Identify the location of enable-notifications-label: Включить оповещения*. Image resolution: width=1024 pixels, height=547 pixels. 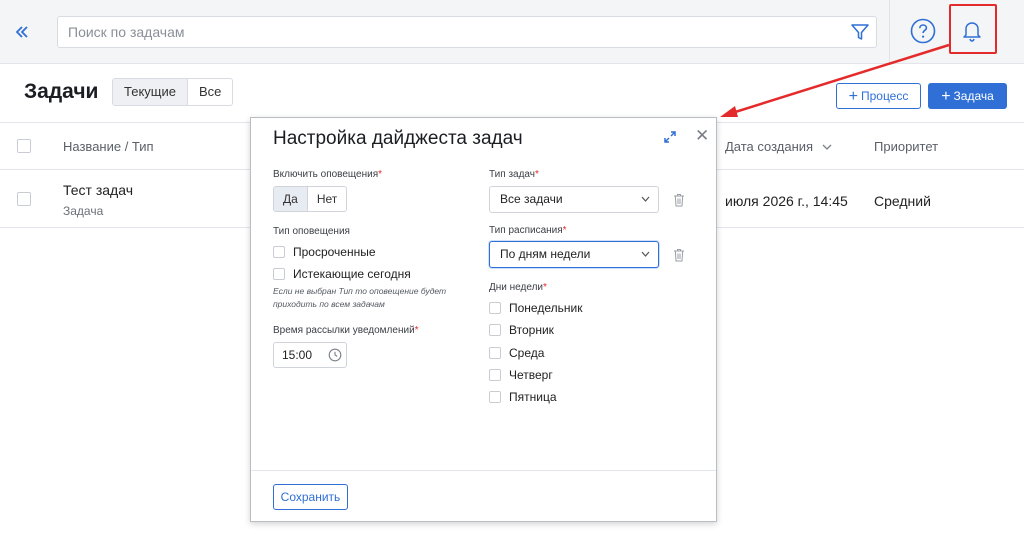
(327, 174).